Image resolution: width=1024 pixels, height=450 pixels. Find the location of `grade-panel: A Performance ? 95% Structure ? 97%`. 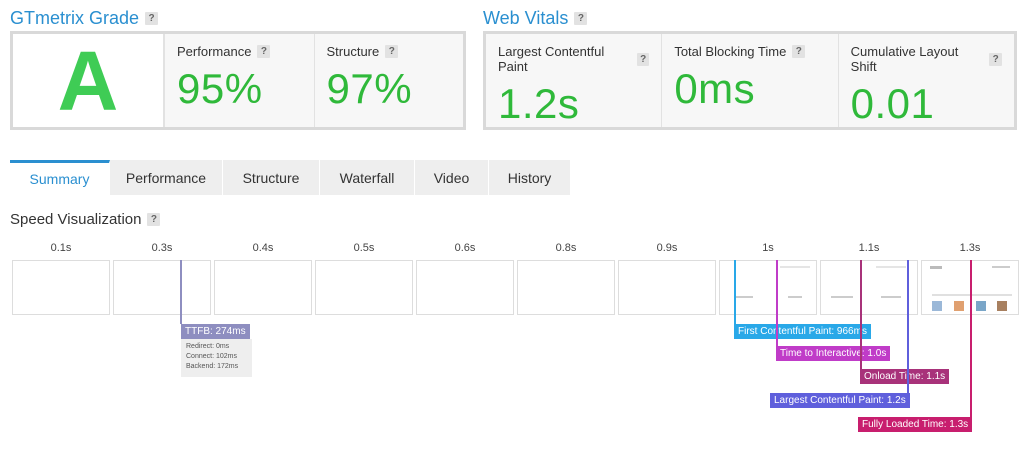

grade-panel: A Performance ? 95% Structure ? 97% is located at coordinates (238, 80).